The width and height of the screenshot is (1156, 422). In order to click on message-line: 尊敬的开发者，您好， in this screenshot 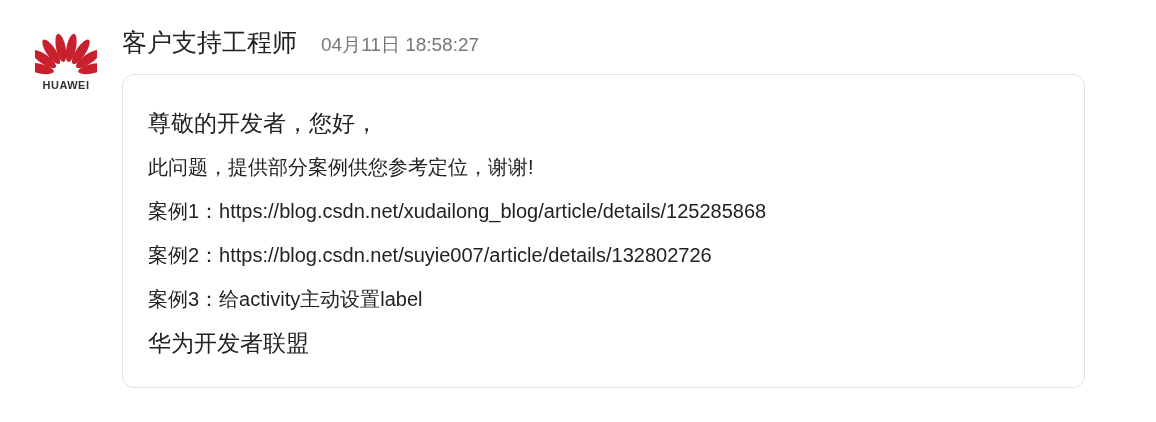, I will do `click(263, 123)`.